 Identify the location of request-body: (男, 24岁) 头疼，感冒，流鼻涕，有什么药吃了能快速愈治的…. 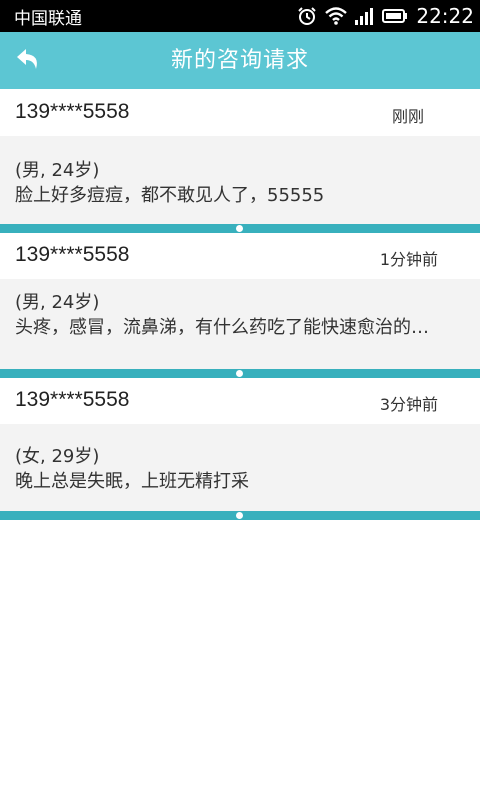
(240, 324).